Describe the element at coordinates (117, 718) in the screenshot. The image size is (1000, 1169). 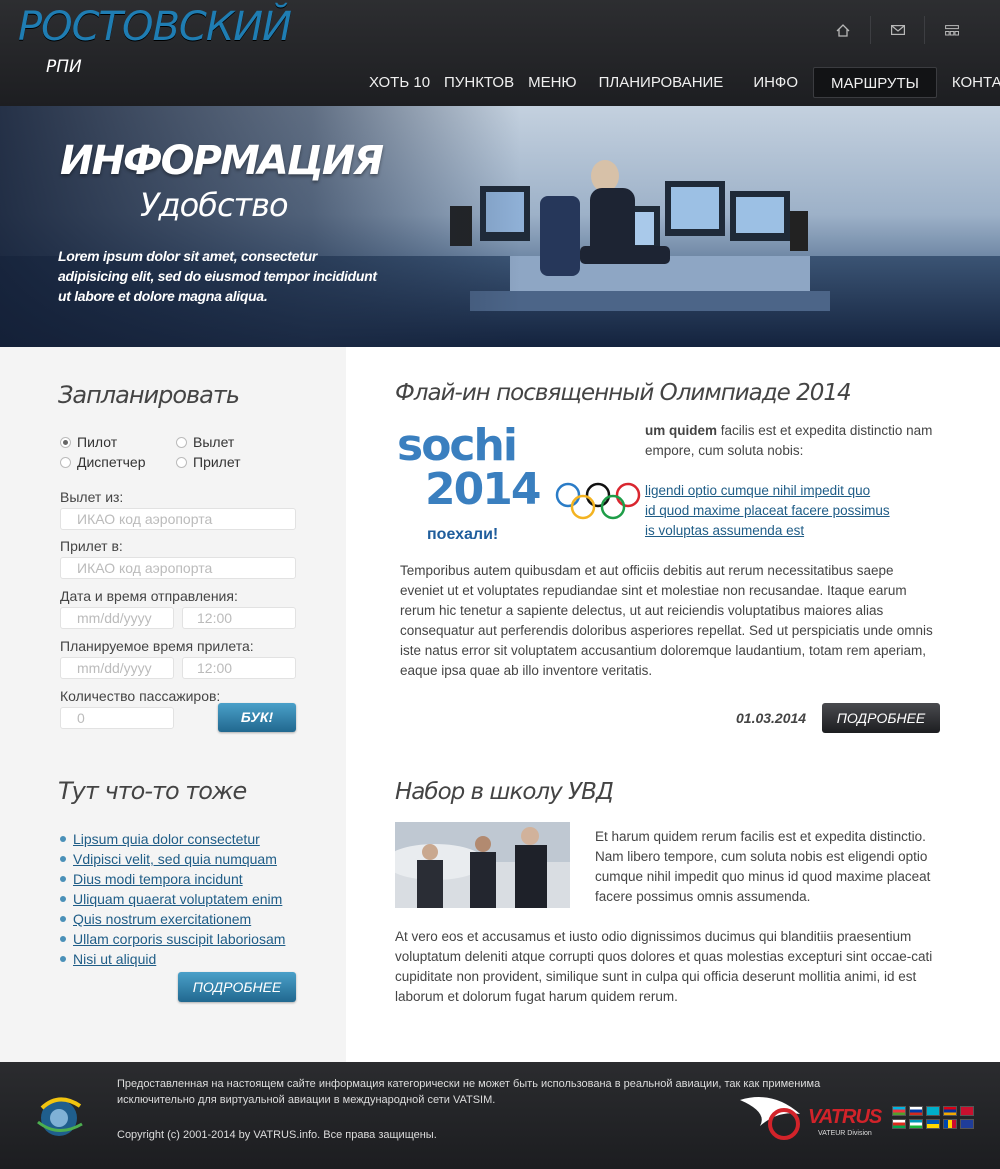
I see `pax-input: 0` at that location.